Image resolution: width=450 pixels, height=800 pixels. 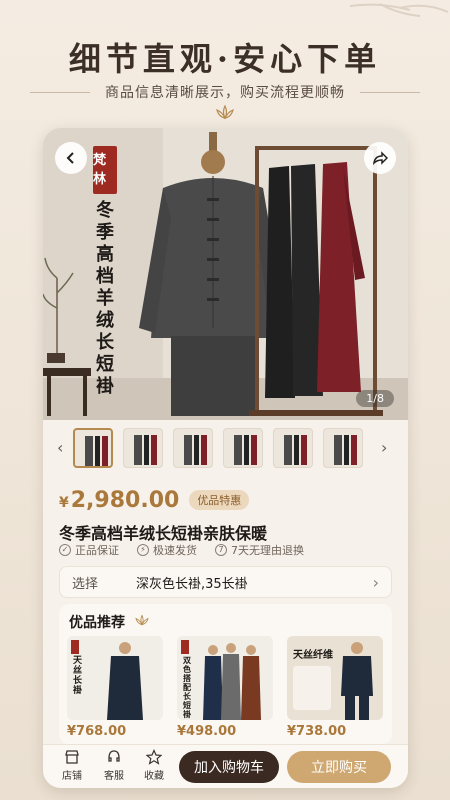 I want to click on recommendation-title: 优品推荐, so click(x=97, y=623).